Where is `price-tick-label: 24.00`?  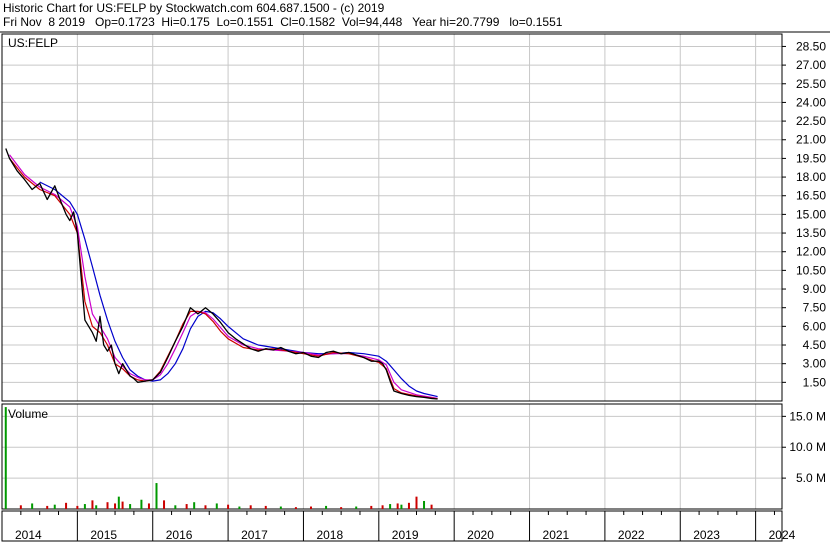
price-tick-label: 24.00 is located at coordinates (811, 102).